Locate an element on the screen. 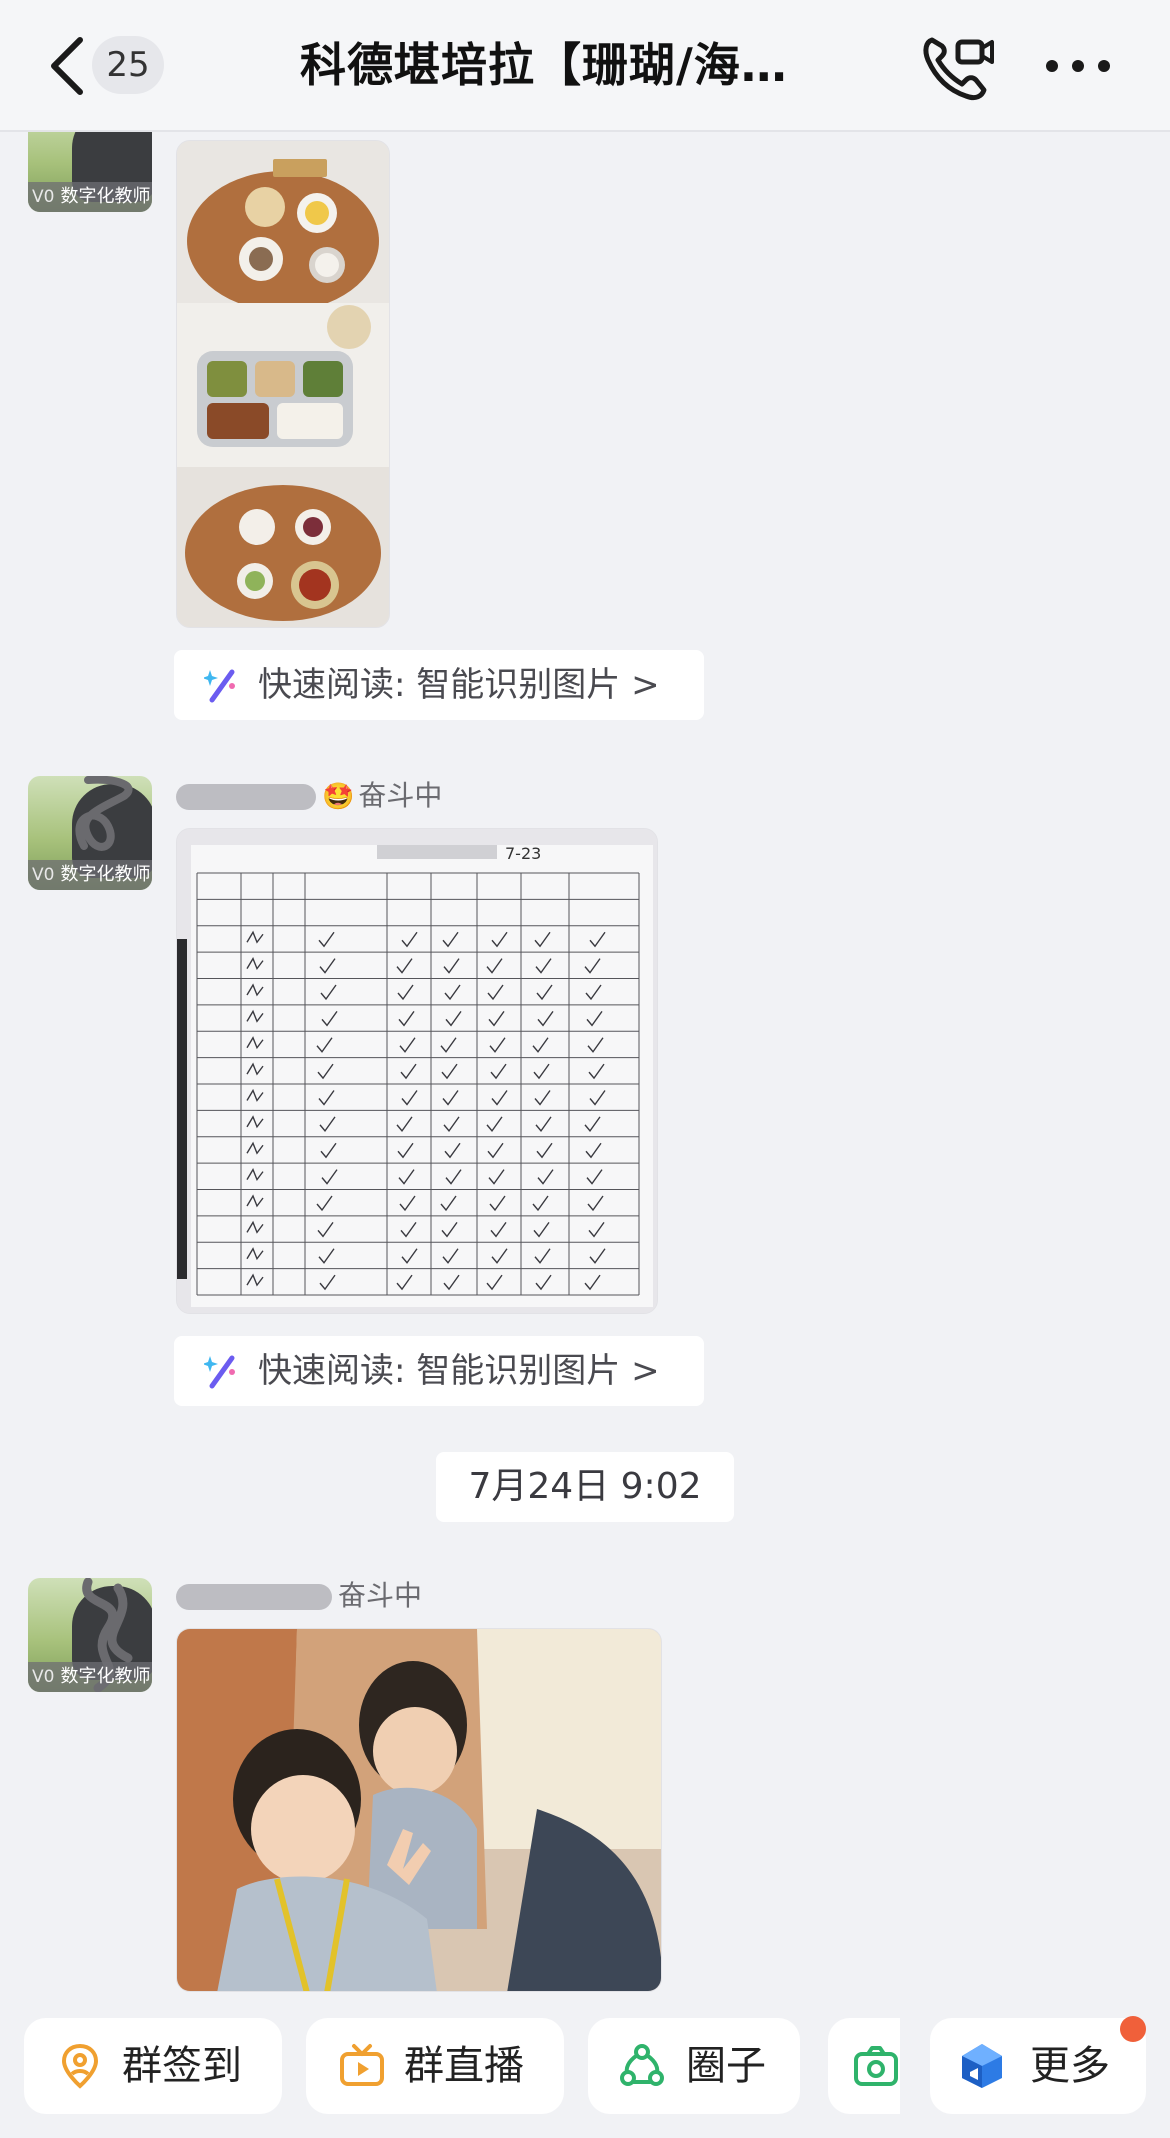 Image resolution: width=1170 pixels, height=2138 pixels. circle-button: 圈子 is located at coordinates (694, 2066).